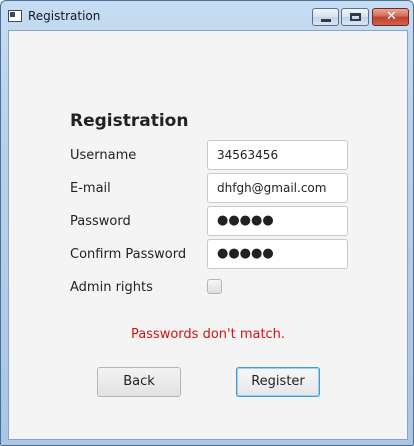 The image size is (414, 446). Describe the element at coordinates (325, 17) in the screenshot. I see `minimize-button` at that location.